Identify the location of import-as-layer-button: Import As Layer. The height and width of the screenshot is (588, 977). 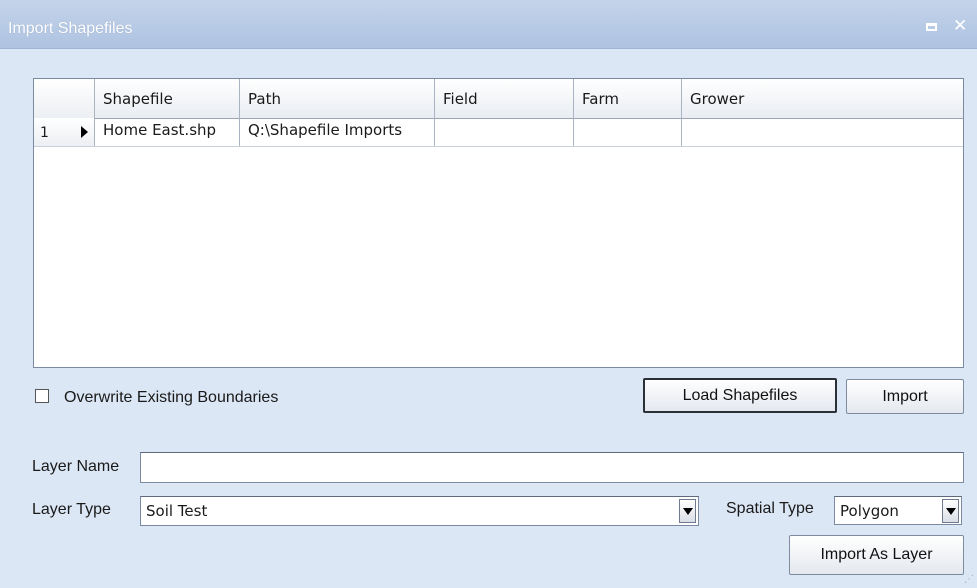
(876, 555).